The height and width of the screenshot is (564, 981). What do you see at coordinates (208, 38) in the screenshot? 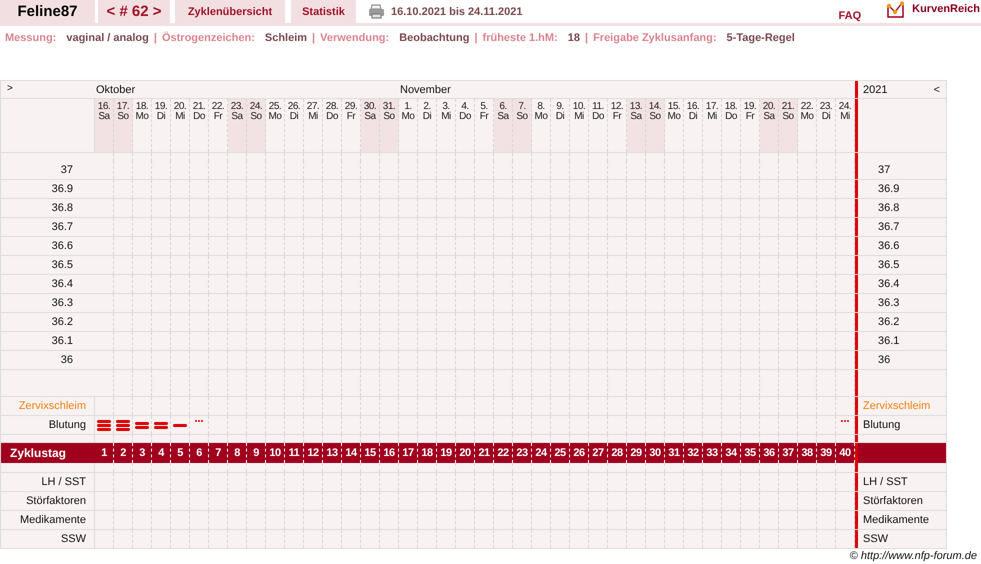
I see `setting-label: Östrogenzeichen:` at bounding box center [208, 38].